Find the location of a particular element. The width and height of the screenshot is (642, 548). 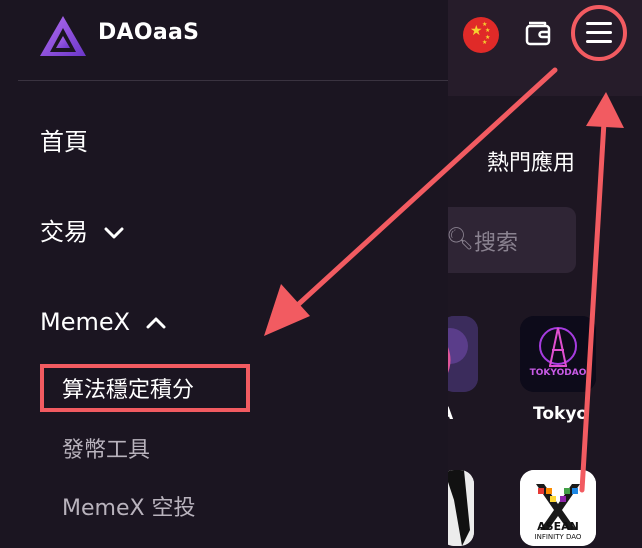

arrow-to-menu is located at coordinates (593, 306).